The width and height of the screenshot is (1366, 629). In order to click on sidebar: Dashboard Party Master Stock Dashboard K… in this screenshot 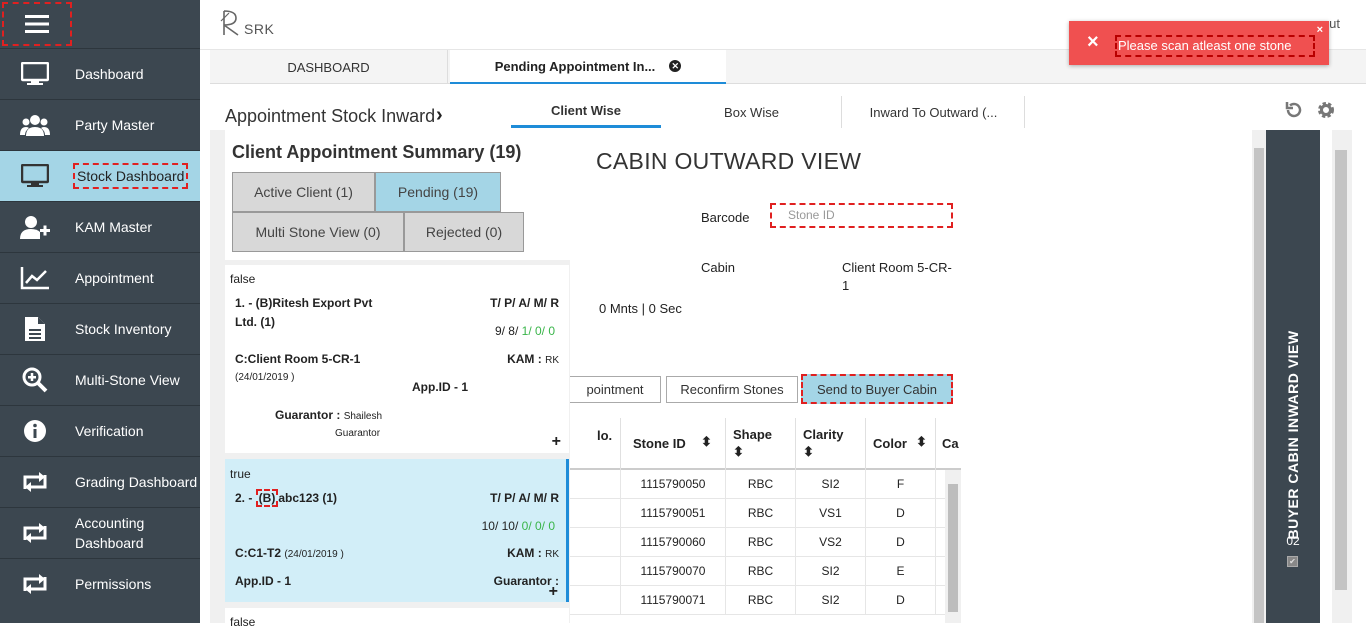, I will do `click(100, 311)`.